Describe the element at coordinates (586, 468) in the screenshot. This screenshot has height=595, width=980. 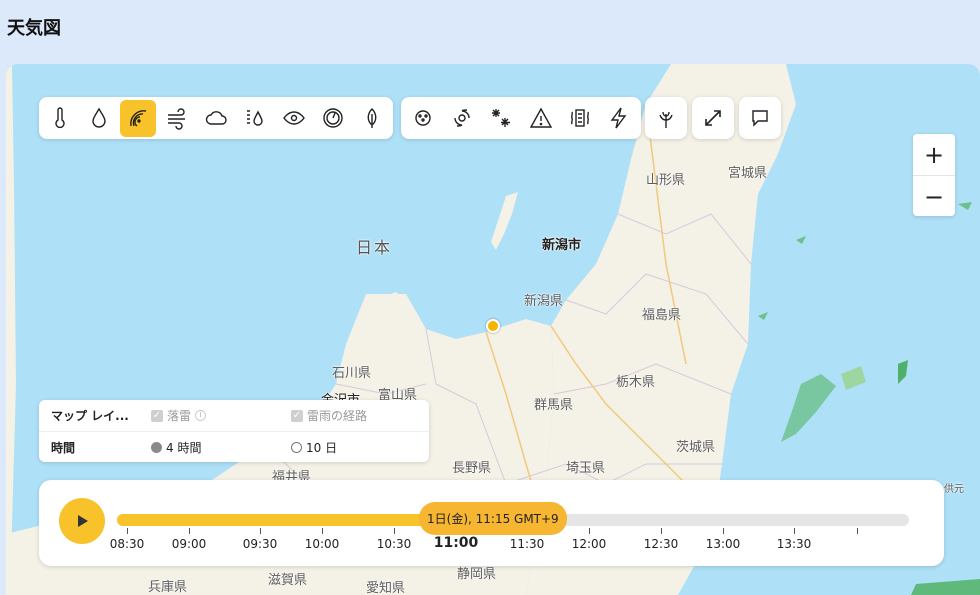
I see `map-label-saitama: 埼玉県` at that location.